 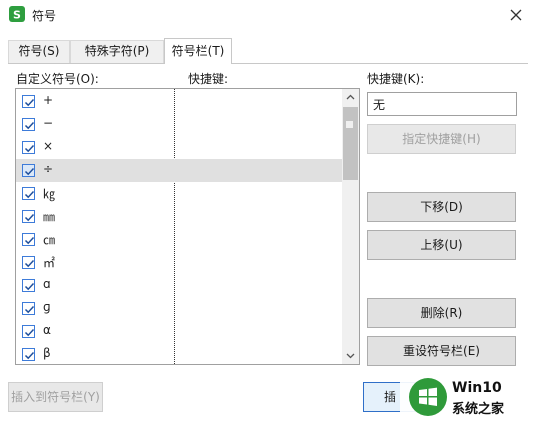 What do you see at coordinates (396, 79) in the screenshot?
I see `hotkey-label: 快捷键(K):` at bounding box center [396, 79].